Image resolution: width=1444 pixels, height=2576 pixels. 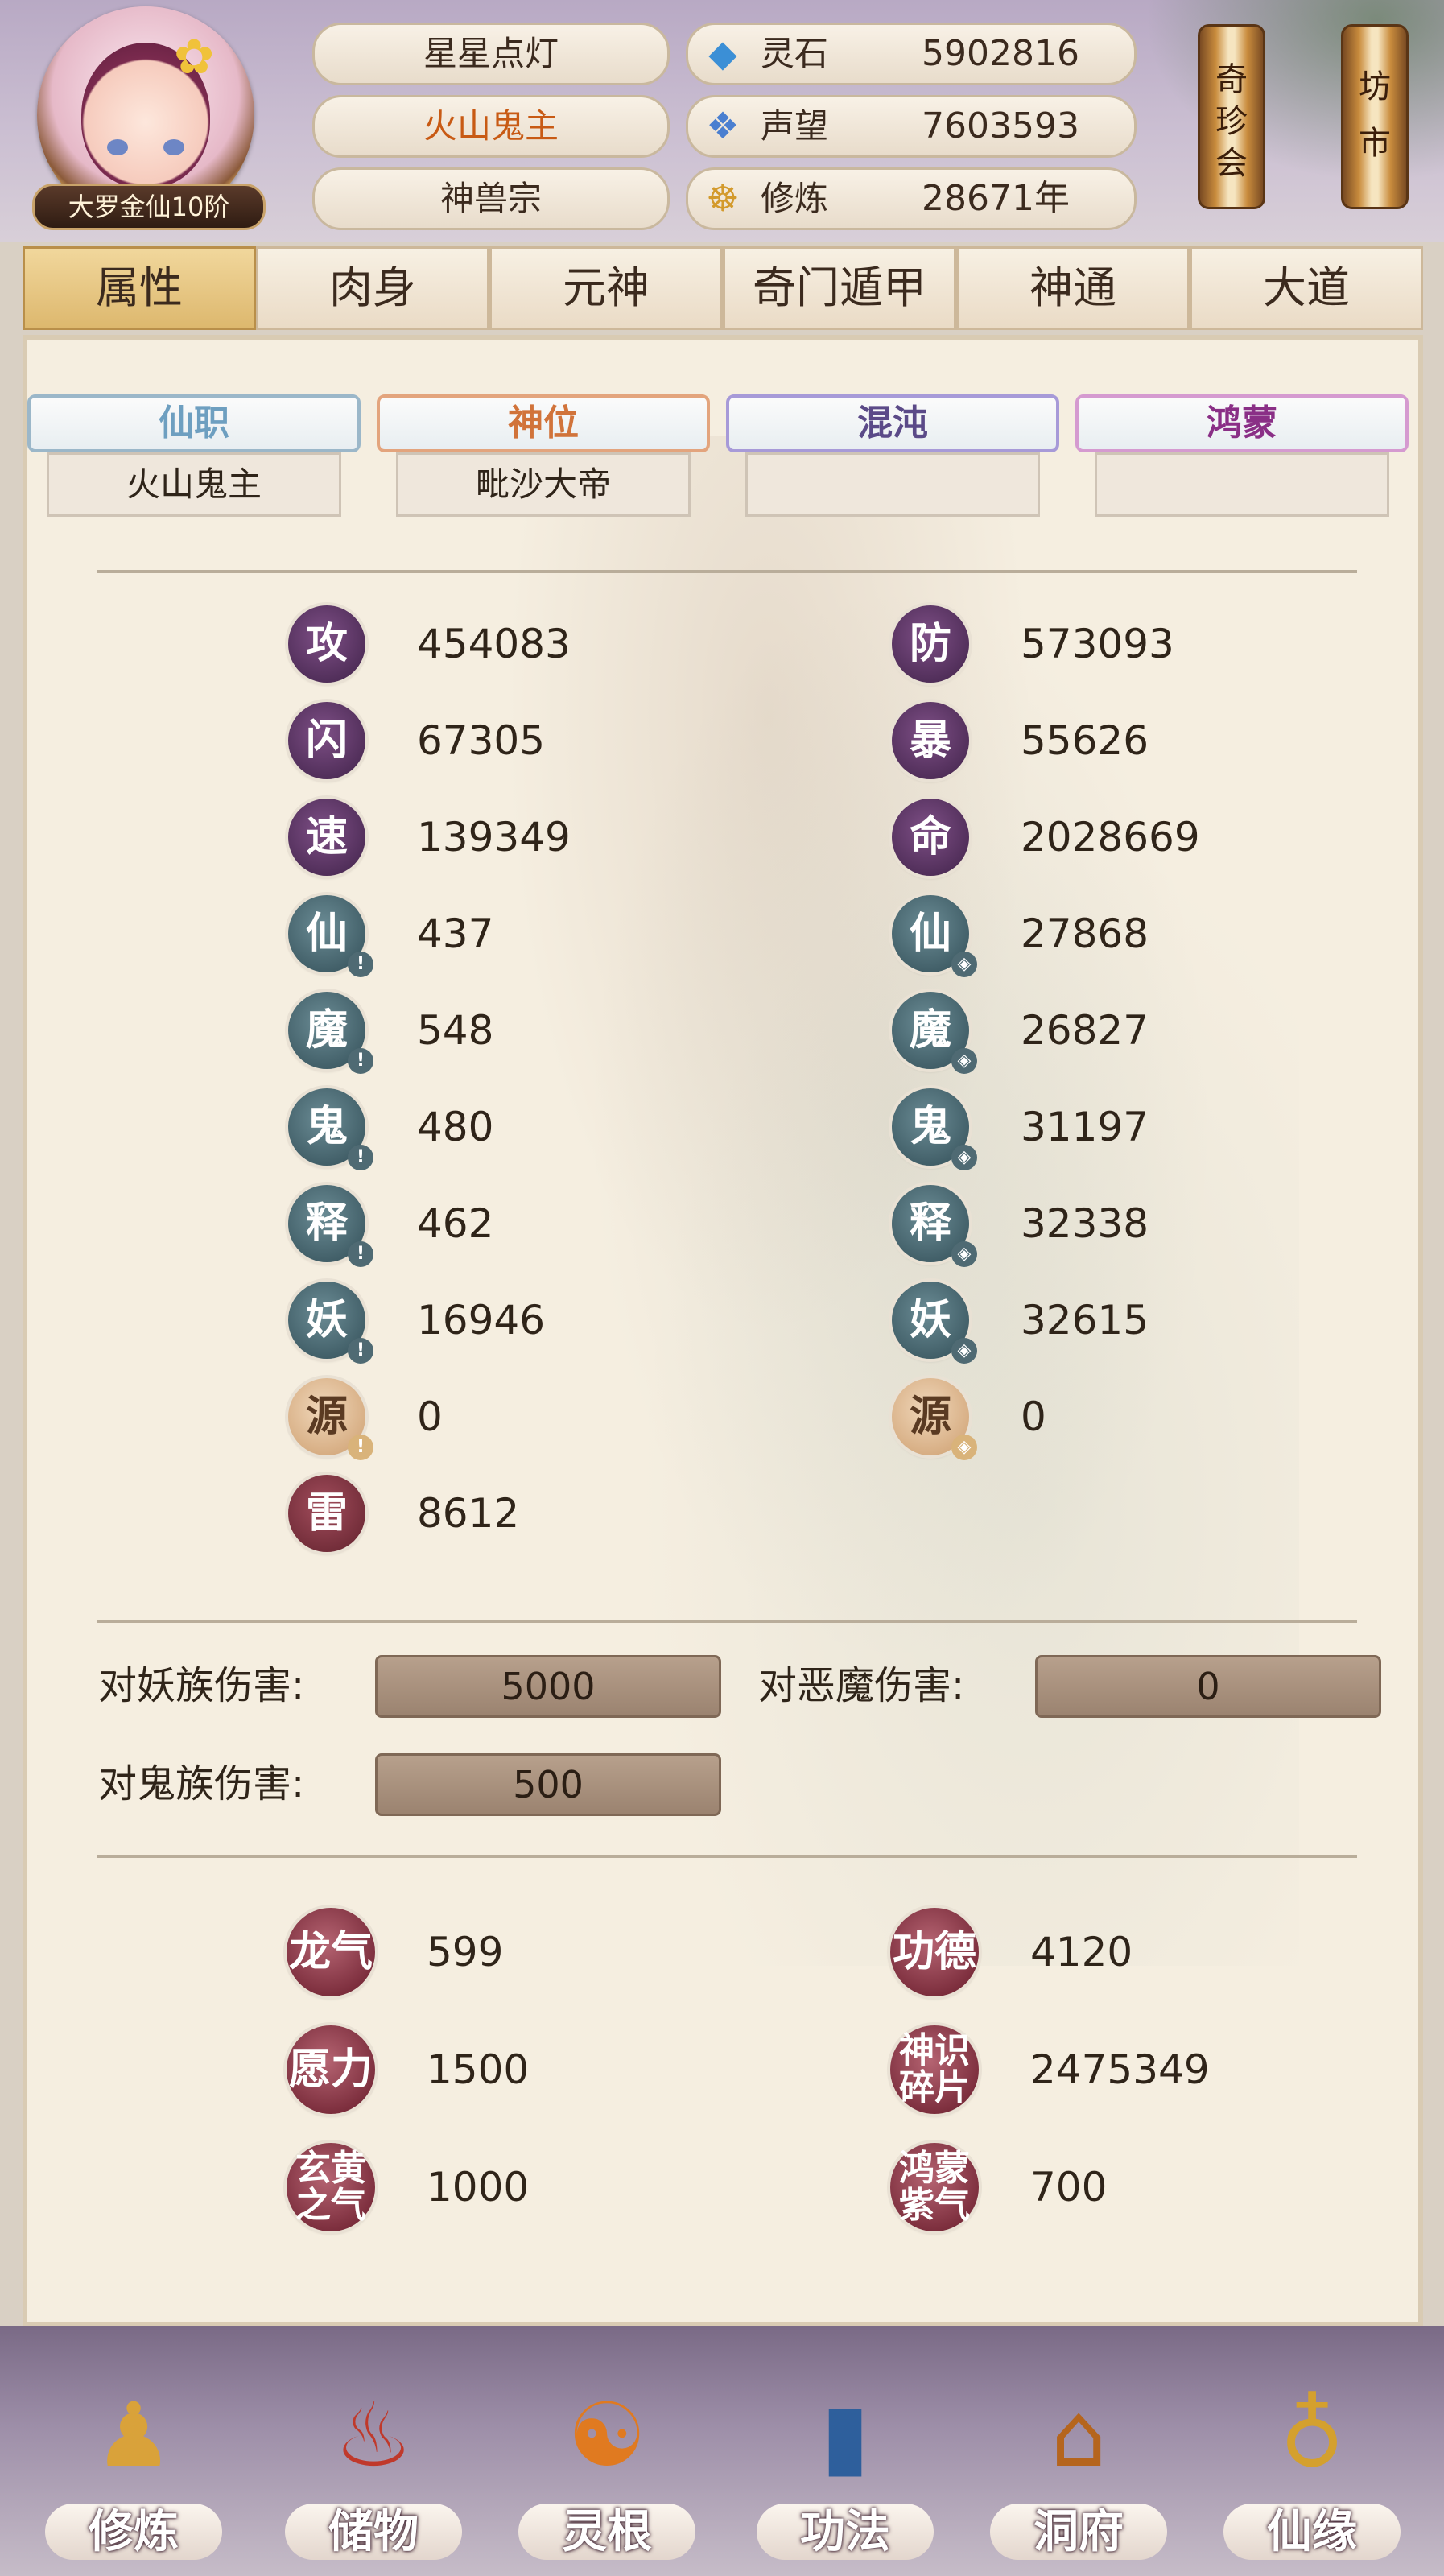 I want to click on nav-immortal-fate: ♁ 仙缘, so click(x=1312, y=2459).